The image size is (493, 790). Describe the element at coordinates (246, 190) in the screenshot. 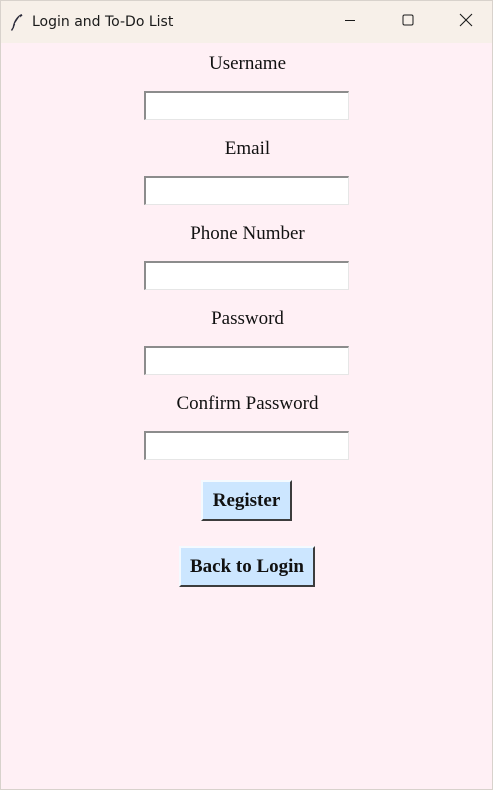

I see `email-input` at that location.